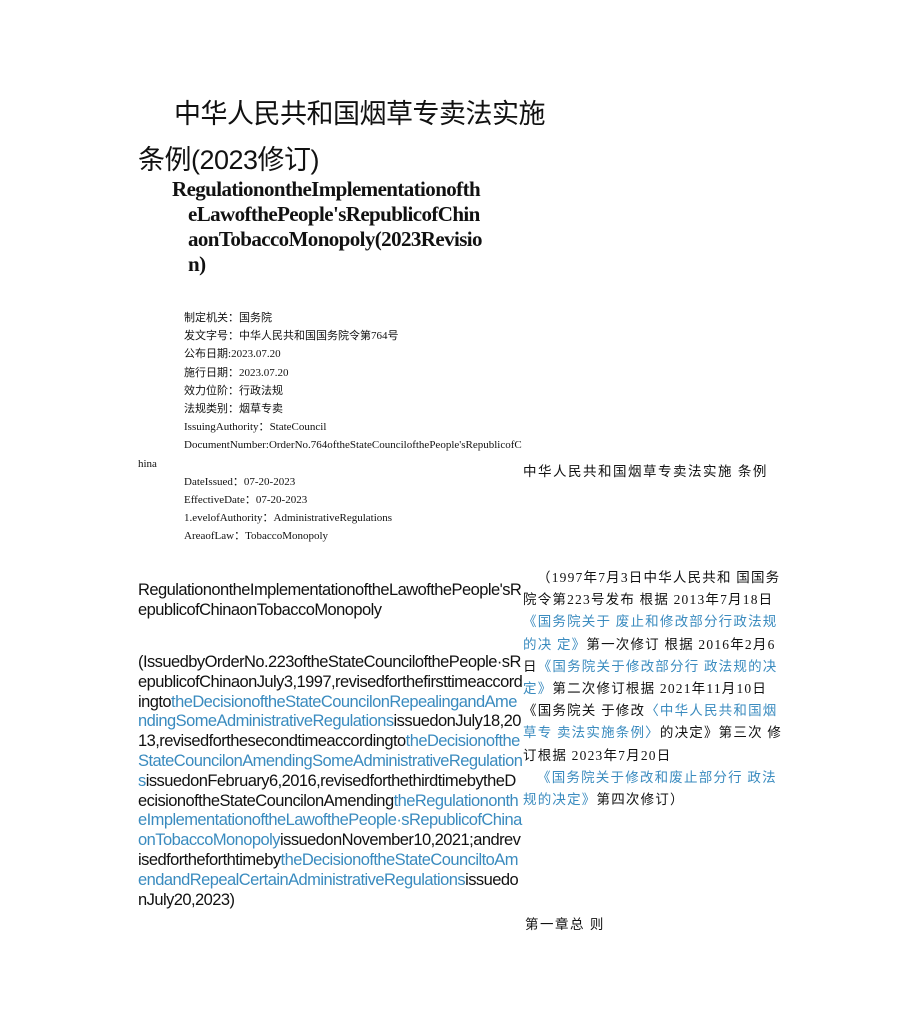  I want to click on meta-category-cn: 法规类别：烟草专卖, so click(330, 409).